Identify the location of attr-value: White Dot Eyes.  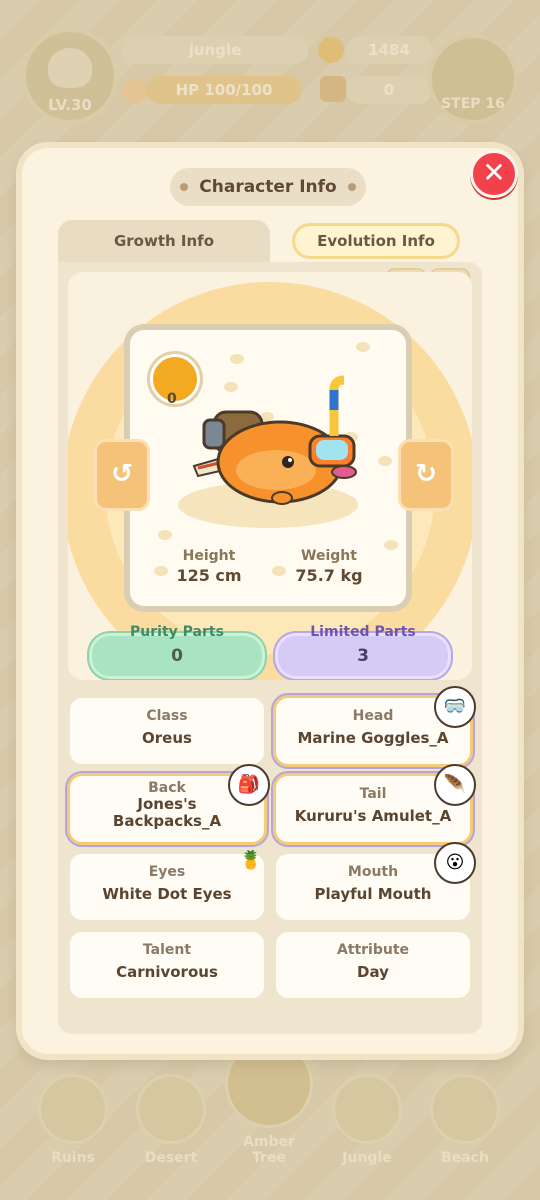
(167, 894).